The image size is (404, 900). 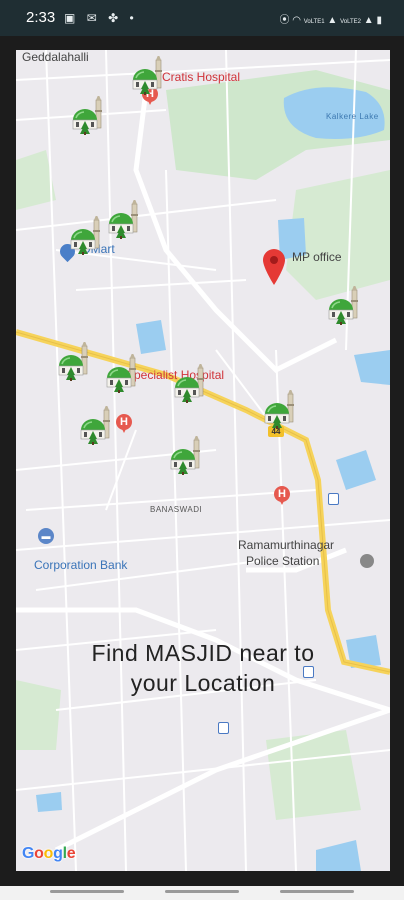 I want to click on system-icons: ⦿ ◠ VoLTE1 ▲ VoLTE2 ▲ ▮, so click(x=330, y=18).